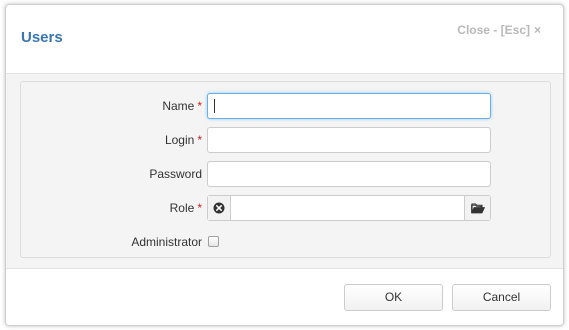 This screenshot has width=569, height=330. Describe the element at coordinates (178, 106) in the screenshot. I see `name-label-text: Name` at that location.